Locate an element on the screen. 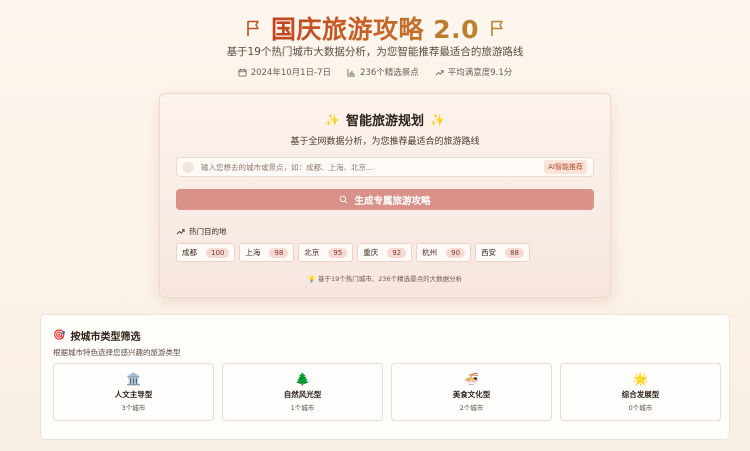 The height and width of the screenshot is (451, 750). destination-city: 上海 is located at coordinates (253, 252).